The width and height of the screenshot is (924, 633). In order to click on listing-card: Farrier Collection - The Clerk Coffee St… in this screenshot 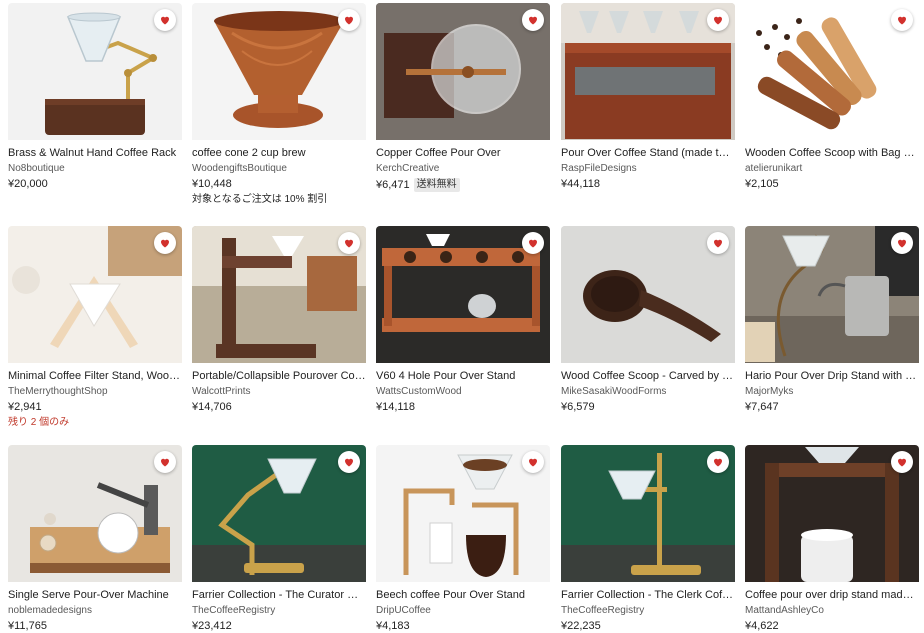, I will do `click(648, 539)`.